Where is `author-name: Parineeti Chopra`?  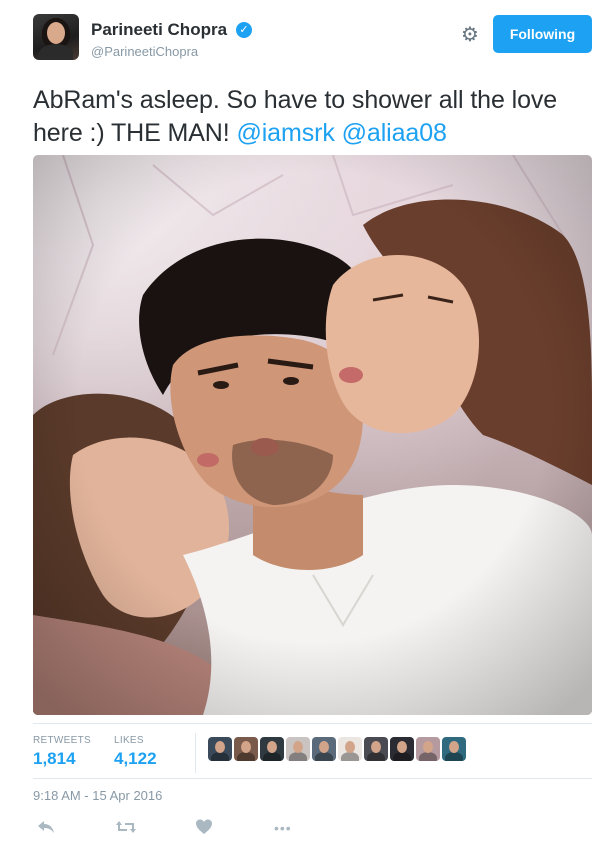
author-name: Parineeti Chopra is located at coordinates (159, 30).